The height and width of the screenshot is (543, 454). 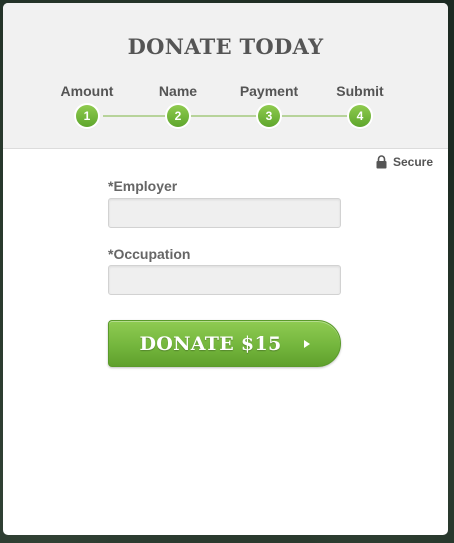 I want to click on step-label: Submit, so click(x=360, y=91).